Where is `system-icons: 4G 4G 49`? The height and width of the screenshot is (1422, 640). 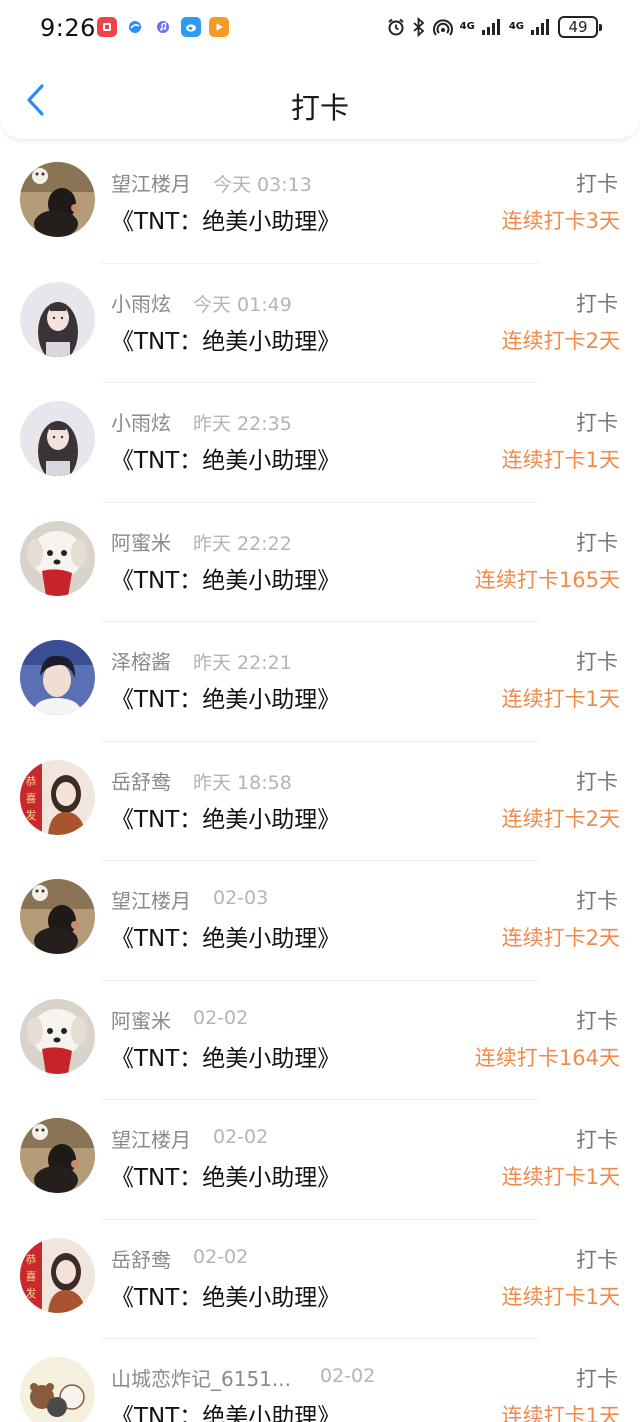 system-icons: 4G 4G 49 is located at coordinates (494, 27).